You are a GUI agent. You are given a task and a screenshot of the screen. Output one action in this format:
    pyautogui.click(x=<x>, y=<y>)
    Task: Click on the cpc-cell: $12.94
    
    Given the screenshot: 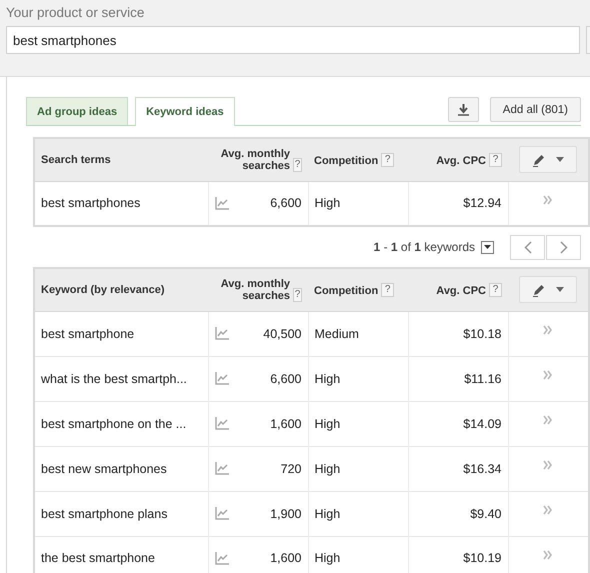 What is the action you would take?
    pyautogui.click(x=482, y=203)
    